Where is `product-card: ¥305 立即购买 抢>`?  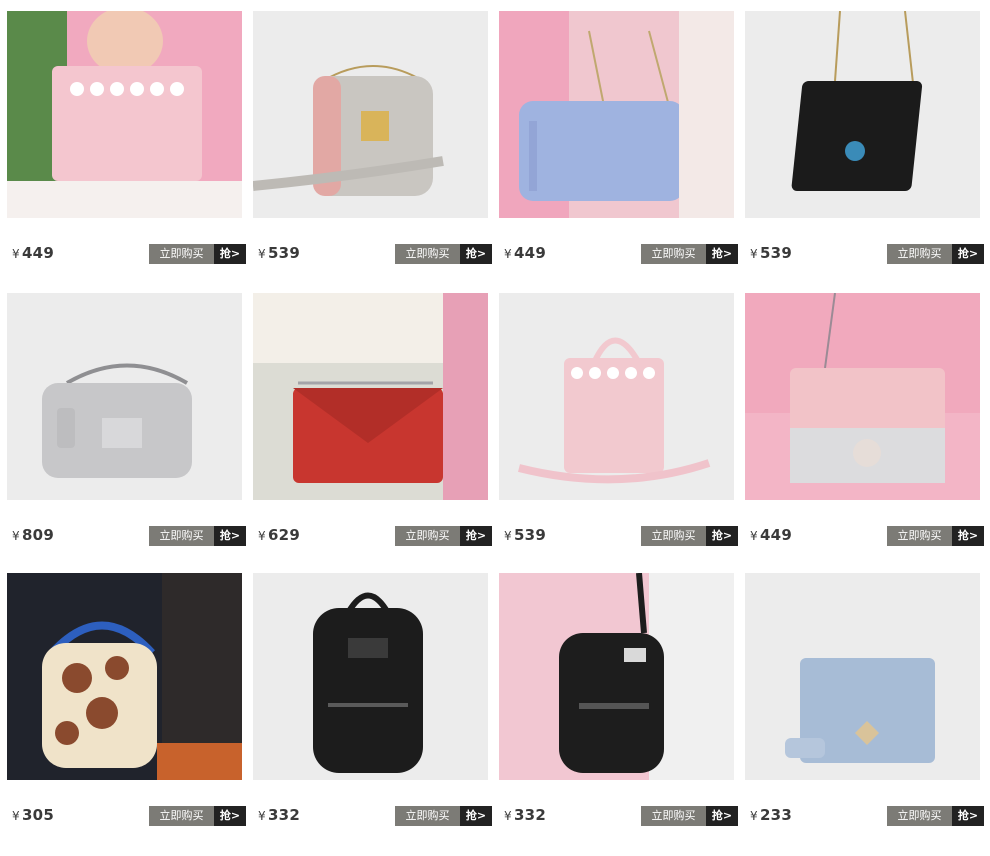 product-card: ¥305 立即购买 抢> is located at coordinates (126, 703).